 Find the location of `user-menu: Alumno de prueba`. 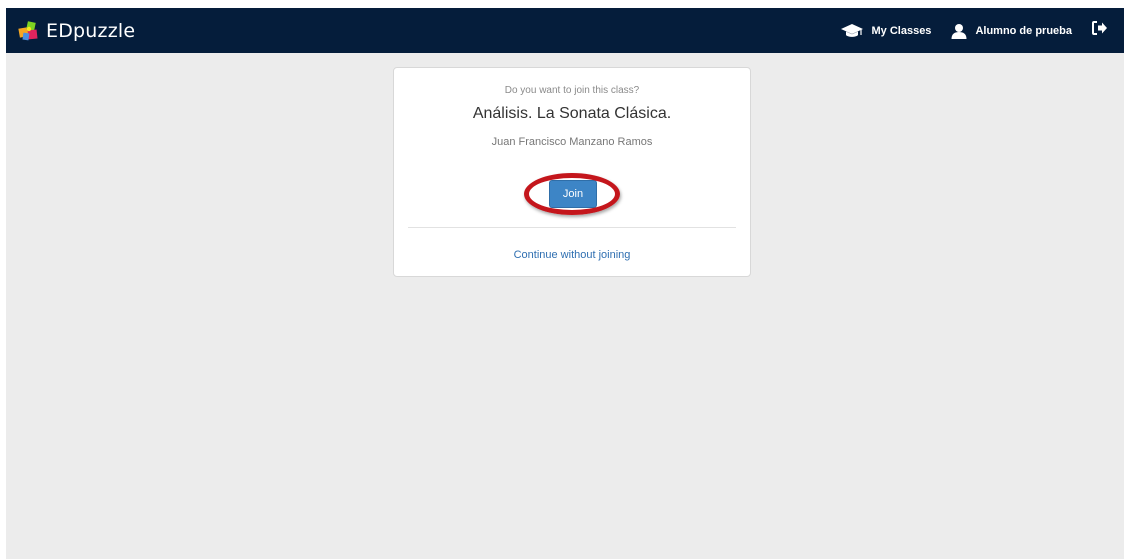

user-menu: Alumno de prueba is located at coordinates (1011, 31).